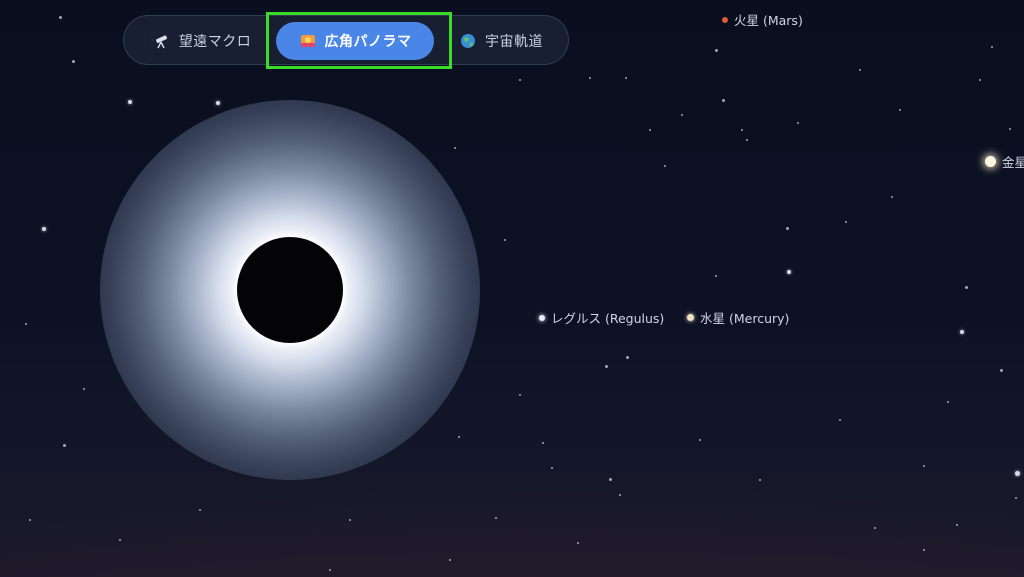 This screenshot has width=1024, height=577. What do you see at coordinates (368, 42) in the screenshot?
I see `wide-panorama-label: 広角パノラマ` at bounding box center [368, 42].